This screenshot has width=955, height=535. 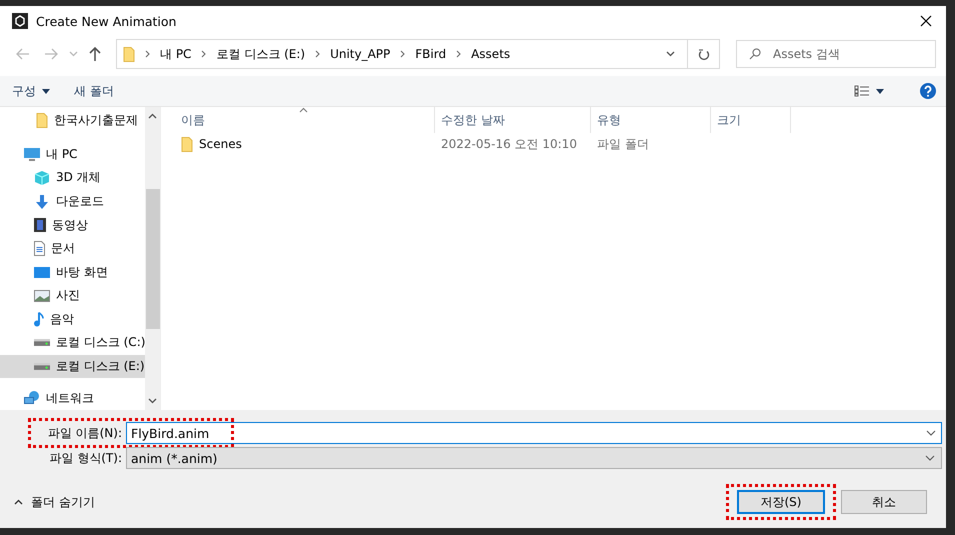 What do you see at coordinates (261, 54) in the screenshot?
I see `breadcrumb: 로컬 디스크 (E:)` at bounding box center [261, 54].